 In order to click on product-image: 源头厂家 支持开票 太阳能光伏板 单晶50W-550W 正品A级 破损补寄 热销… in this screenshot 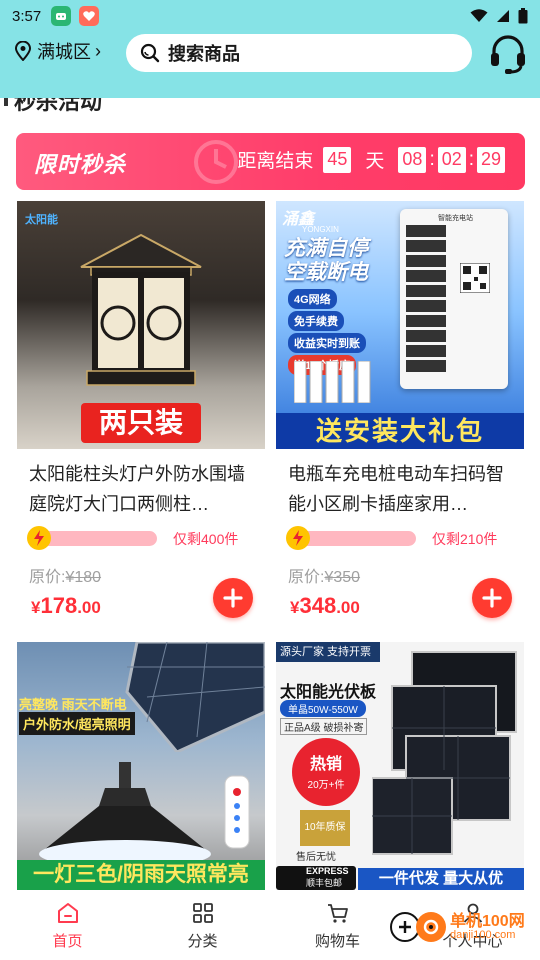, I will do `click(400, 766)`.